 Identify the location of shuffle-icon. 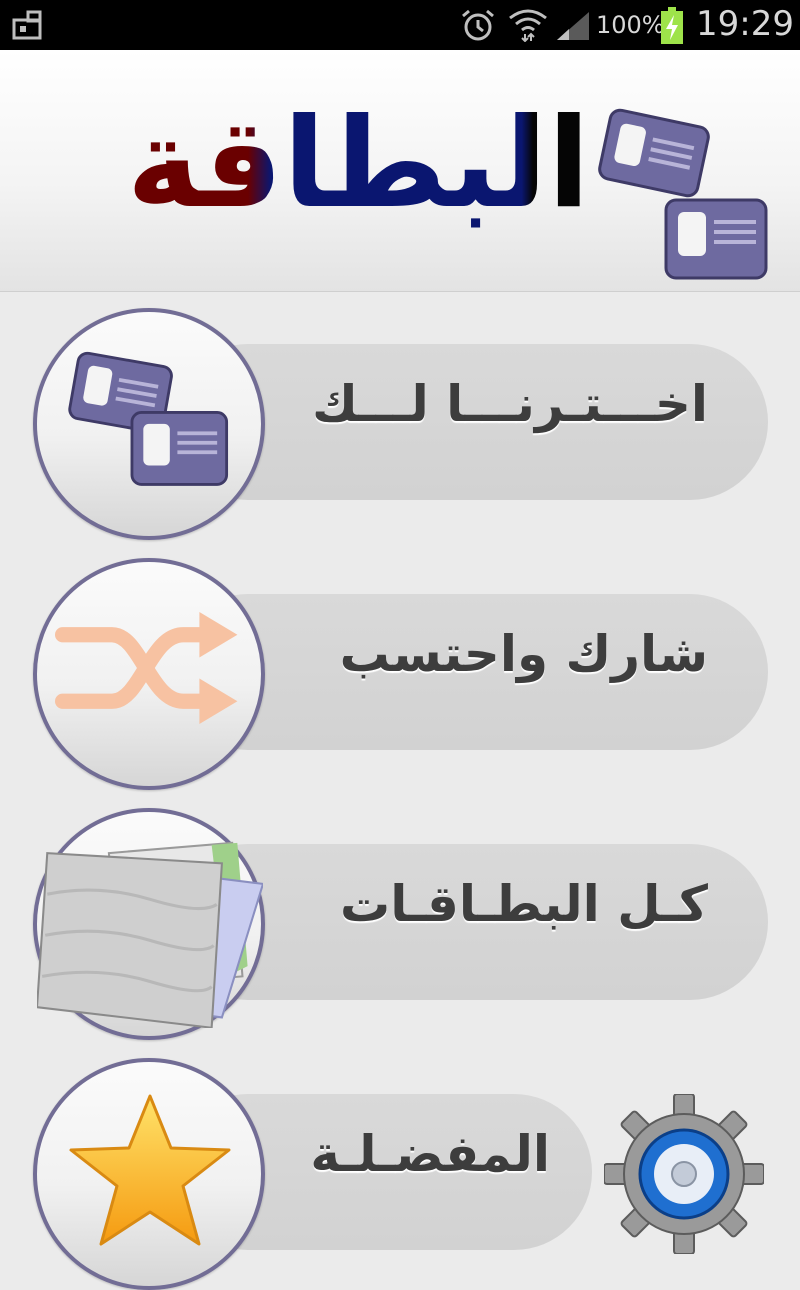
(146, 668).